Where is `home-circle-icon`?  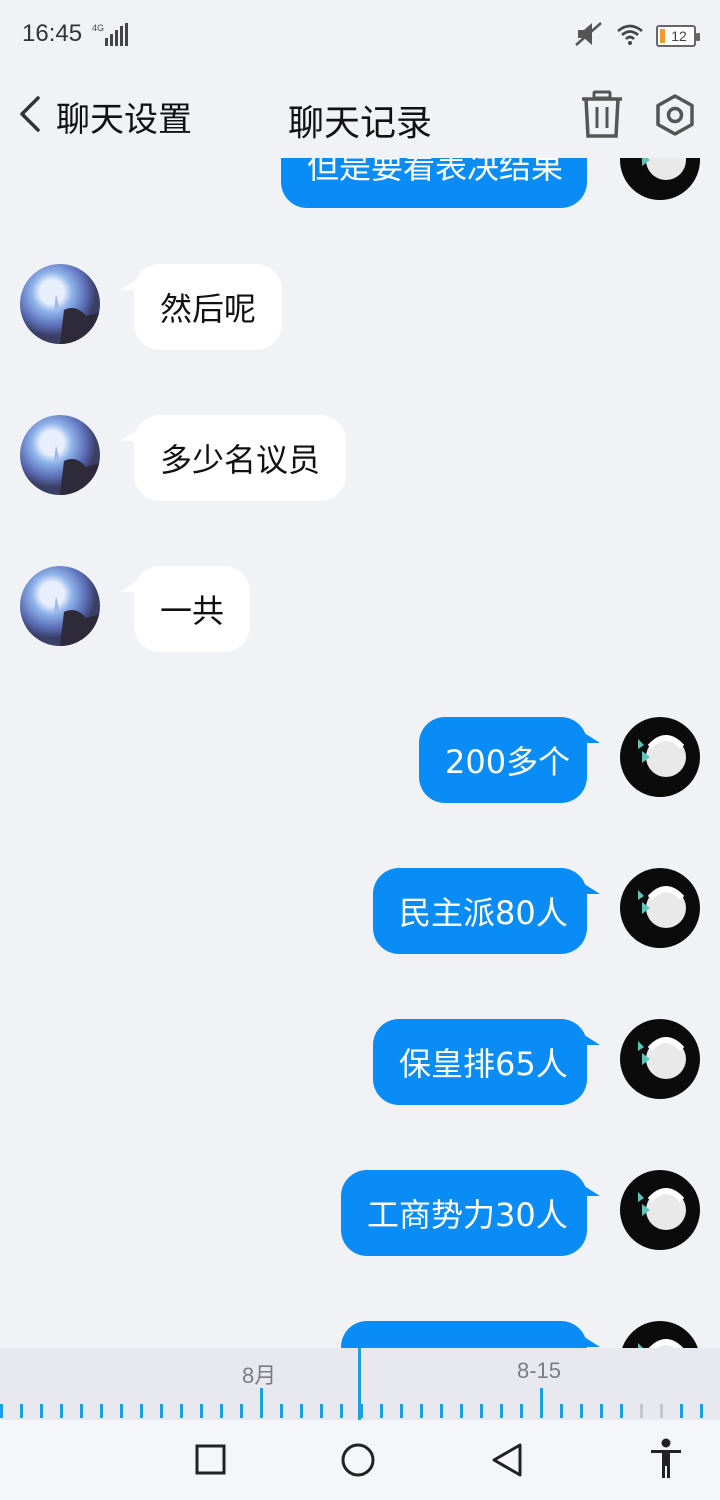
home-circle-icon is located at coordinates (358, 1462).